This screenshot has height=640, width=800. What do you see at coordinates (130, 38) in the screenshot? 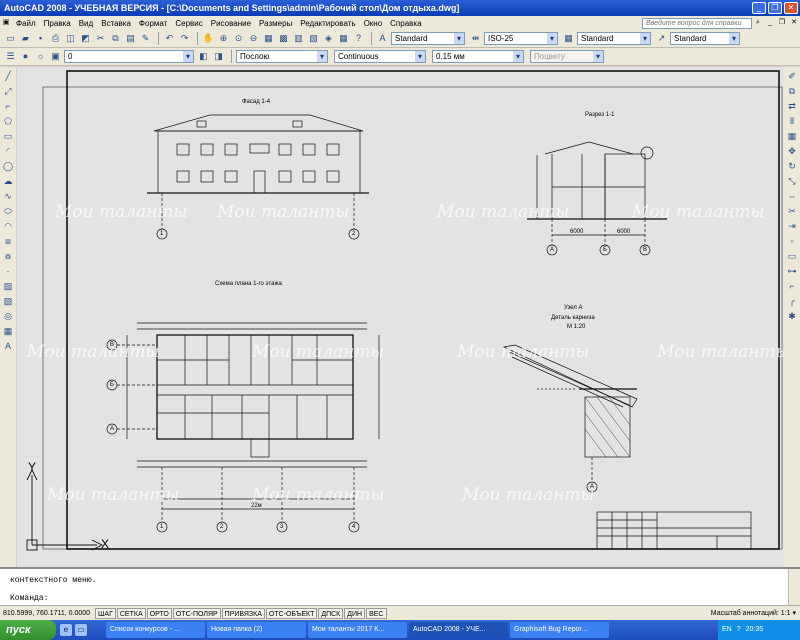
I see `paste-icon: ▤` at bounding box center [130, 38].